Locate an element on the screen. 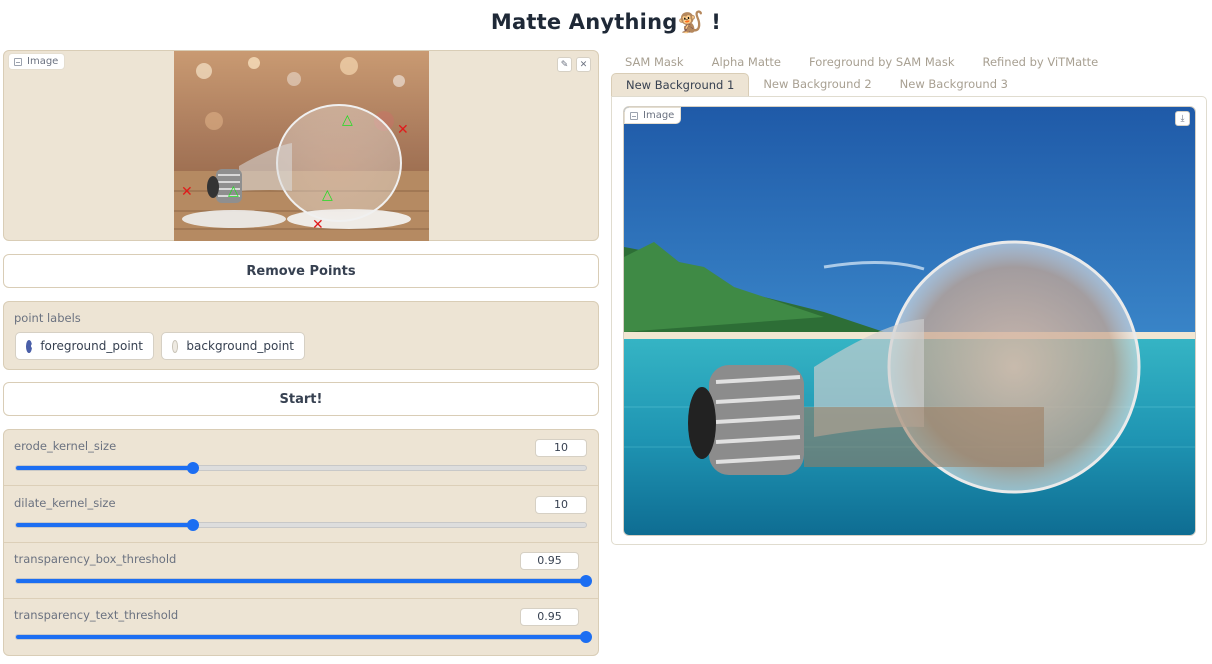 The width and height of the screenshot is (1212, 664). slider-label: erode_kernel_size is located at coordinates (65, 446).